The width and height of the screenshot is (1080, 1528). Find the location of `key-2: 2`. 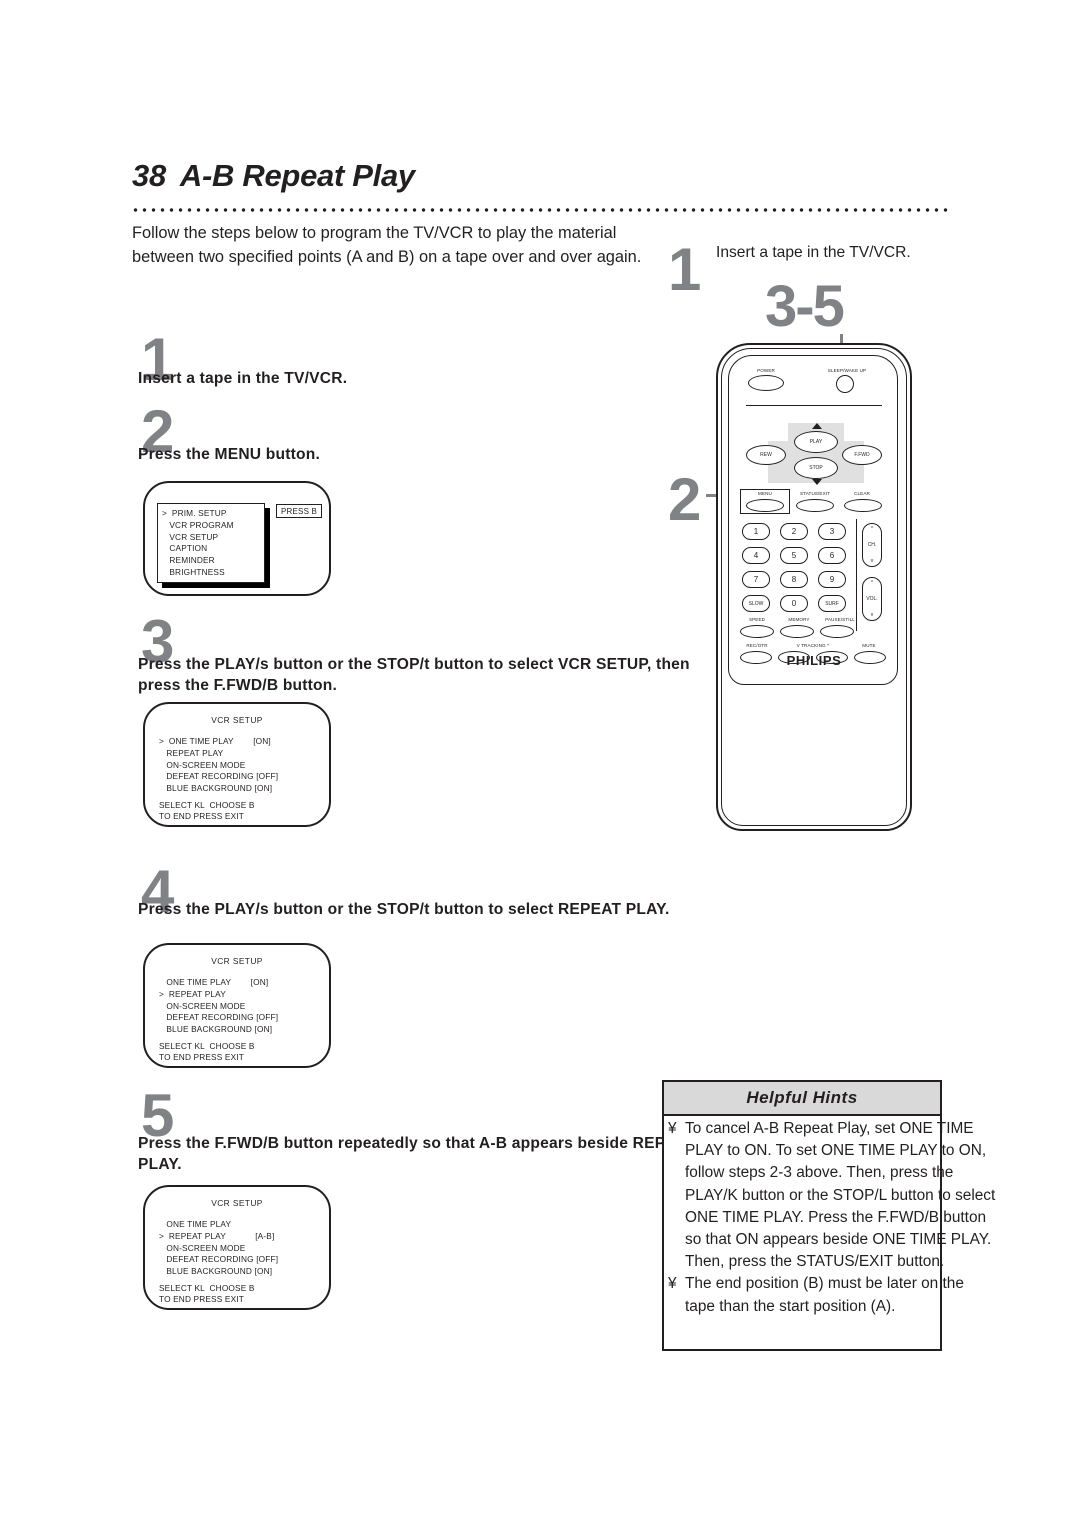

key-2: 2 is located at coordinates (794, 531).